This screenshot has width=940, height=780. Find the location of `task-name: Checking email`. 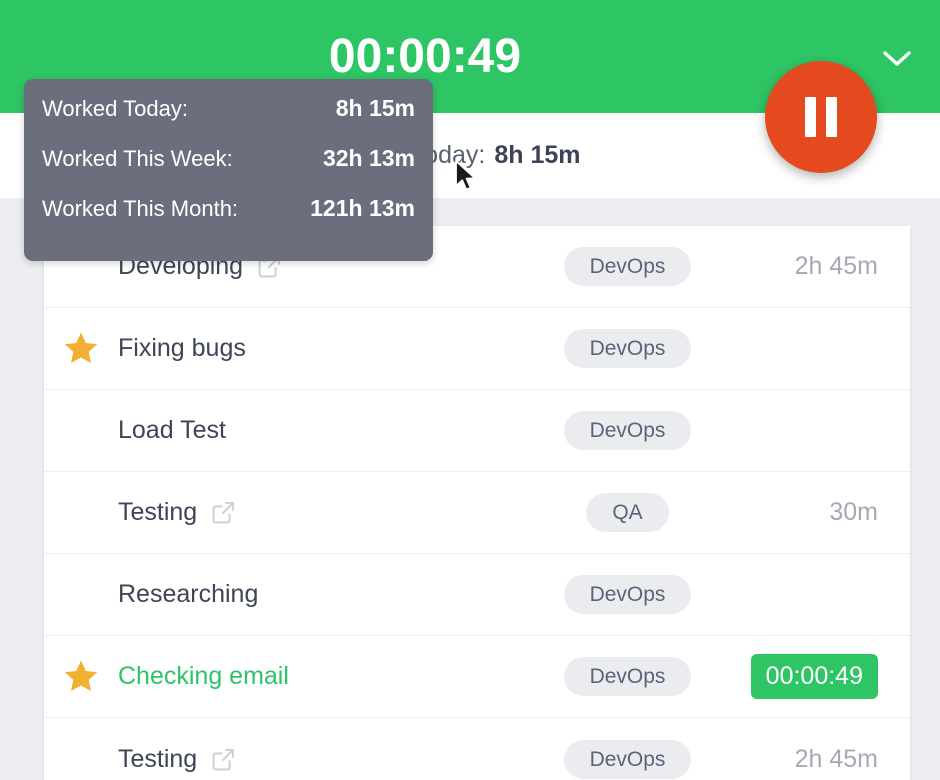

task-name: Checking email is located at coordinates (203, 676).